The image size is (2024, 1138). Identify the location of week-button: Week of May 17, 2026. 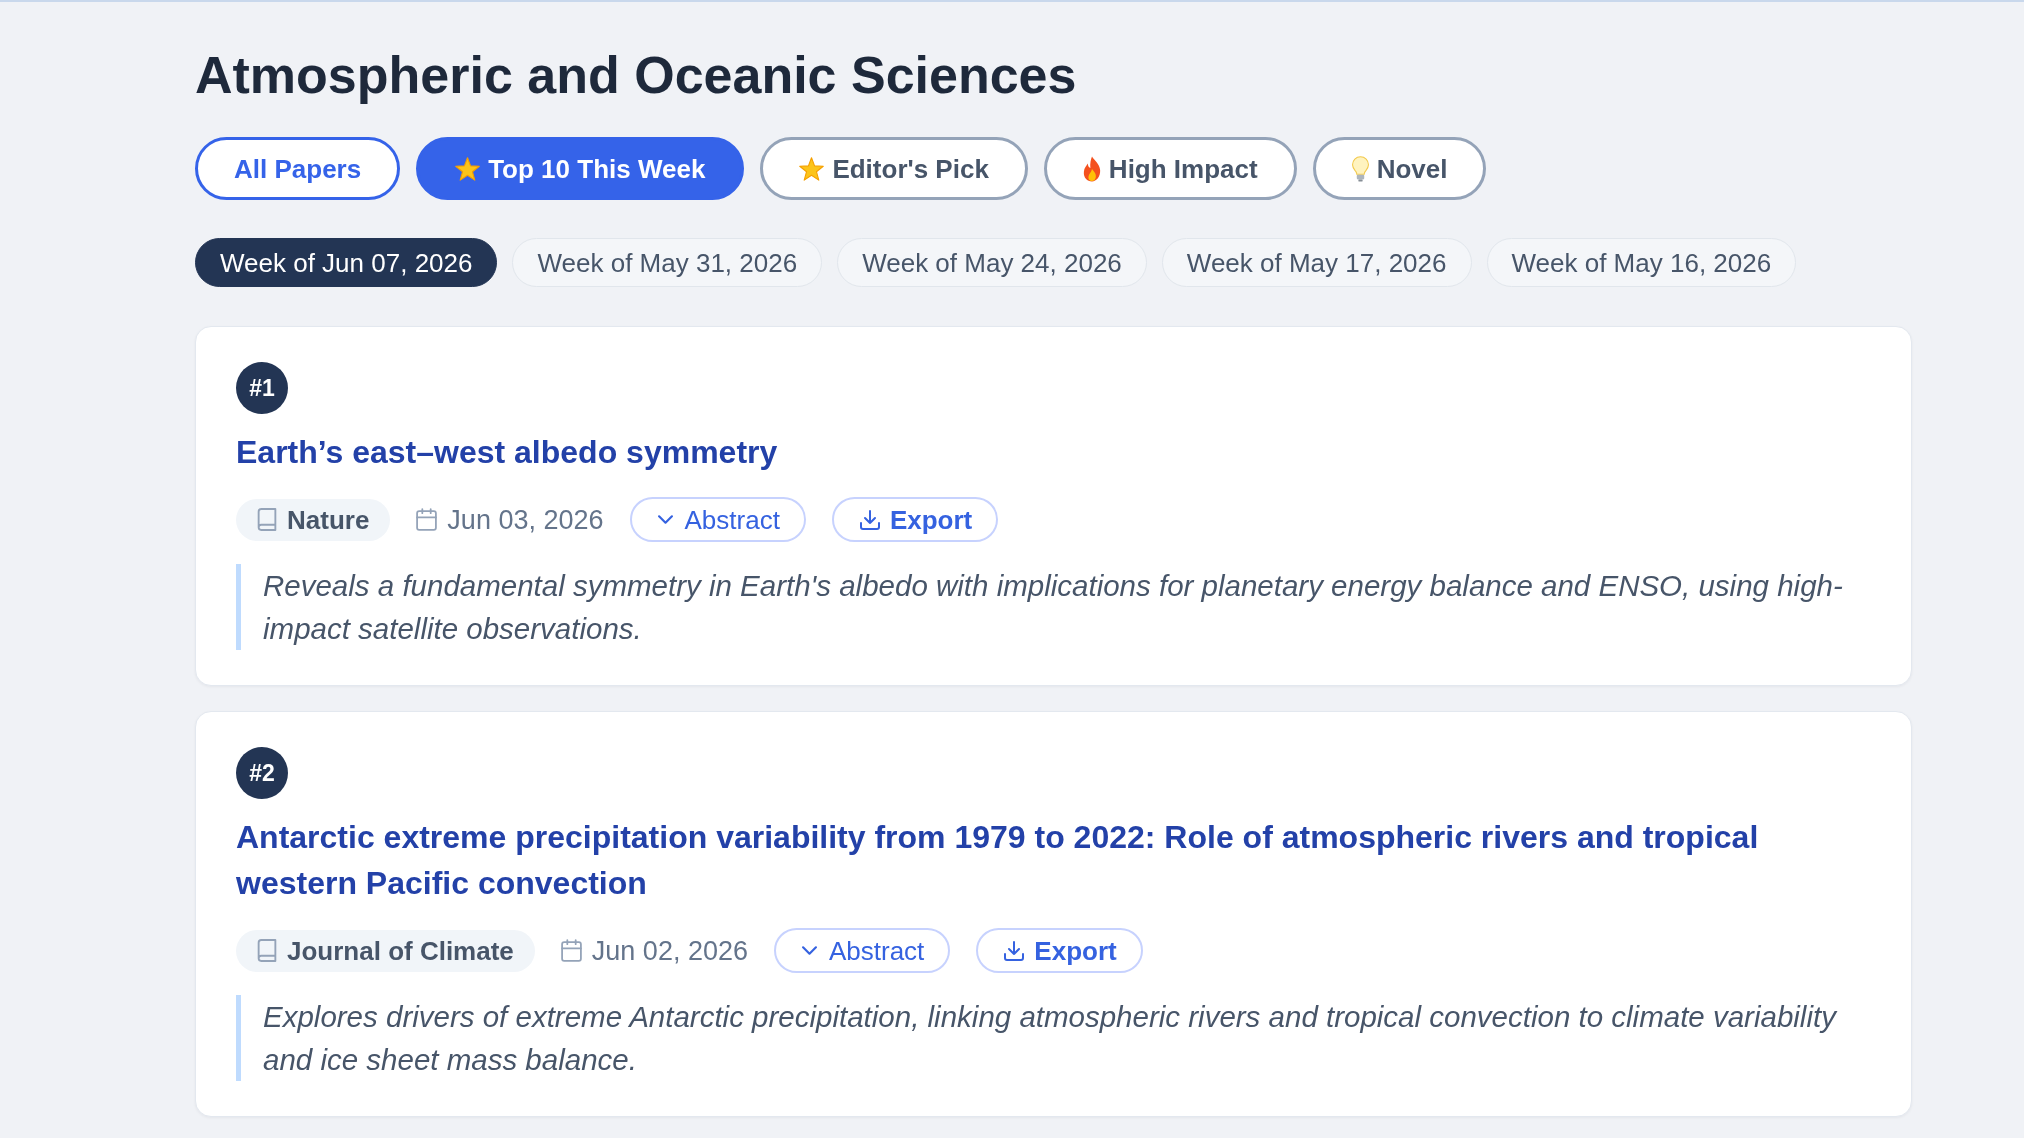
(1316, 262).